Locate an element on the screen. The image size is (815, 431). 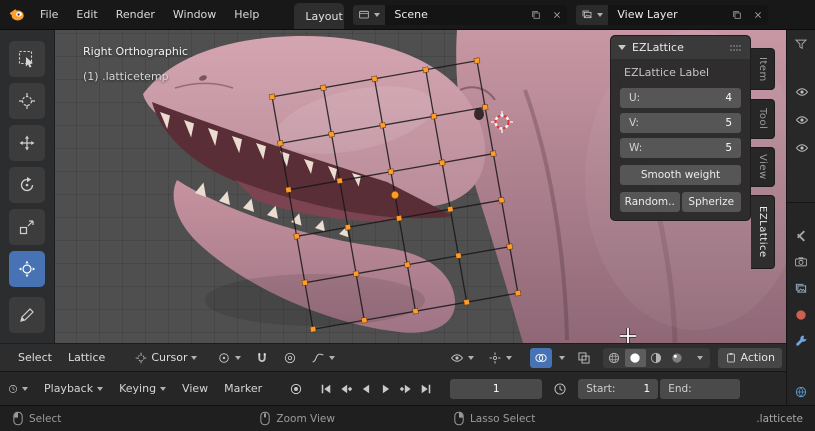
properties-tab-world is located at coordinates (801, 315).